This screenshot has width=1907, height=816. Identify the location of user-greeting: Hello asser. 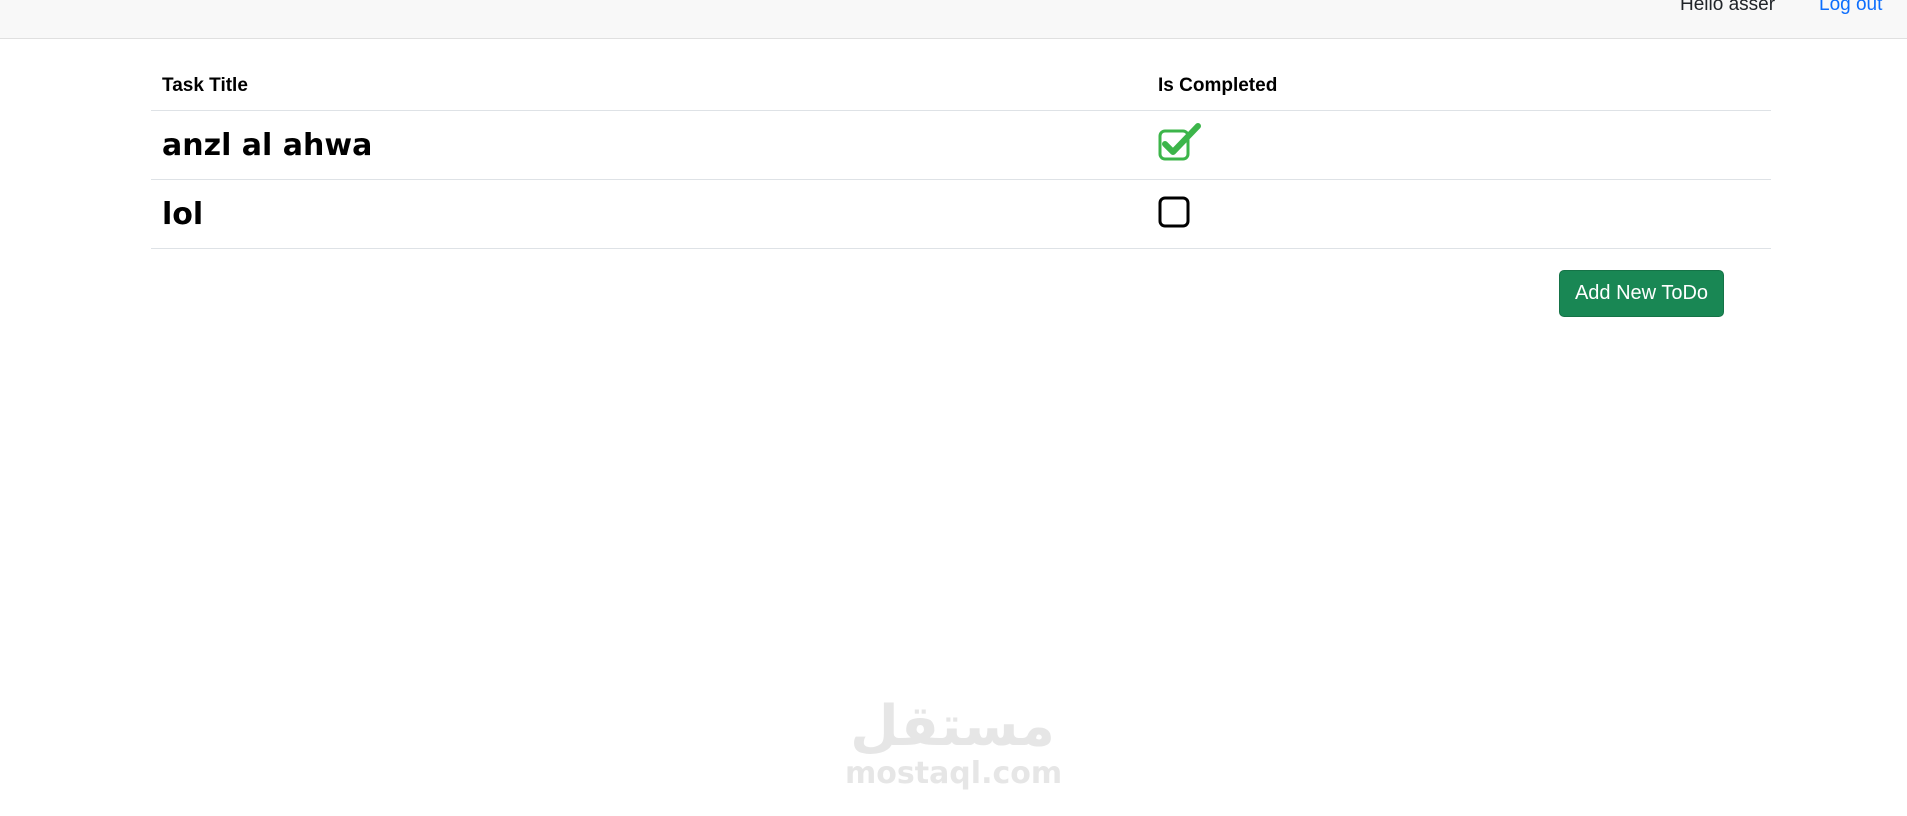
(1728, 7).